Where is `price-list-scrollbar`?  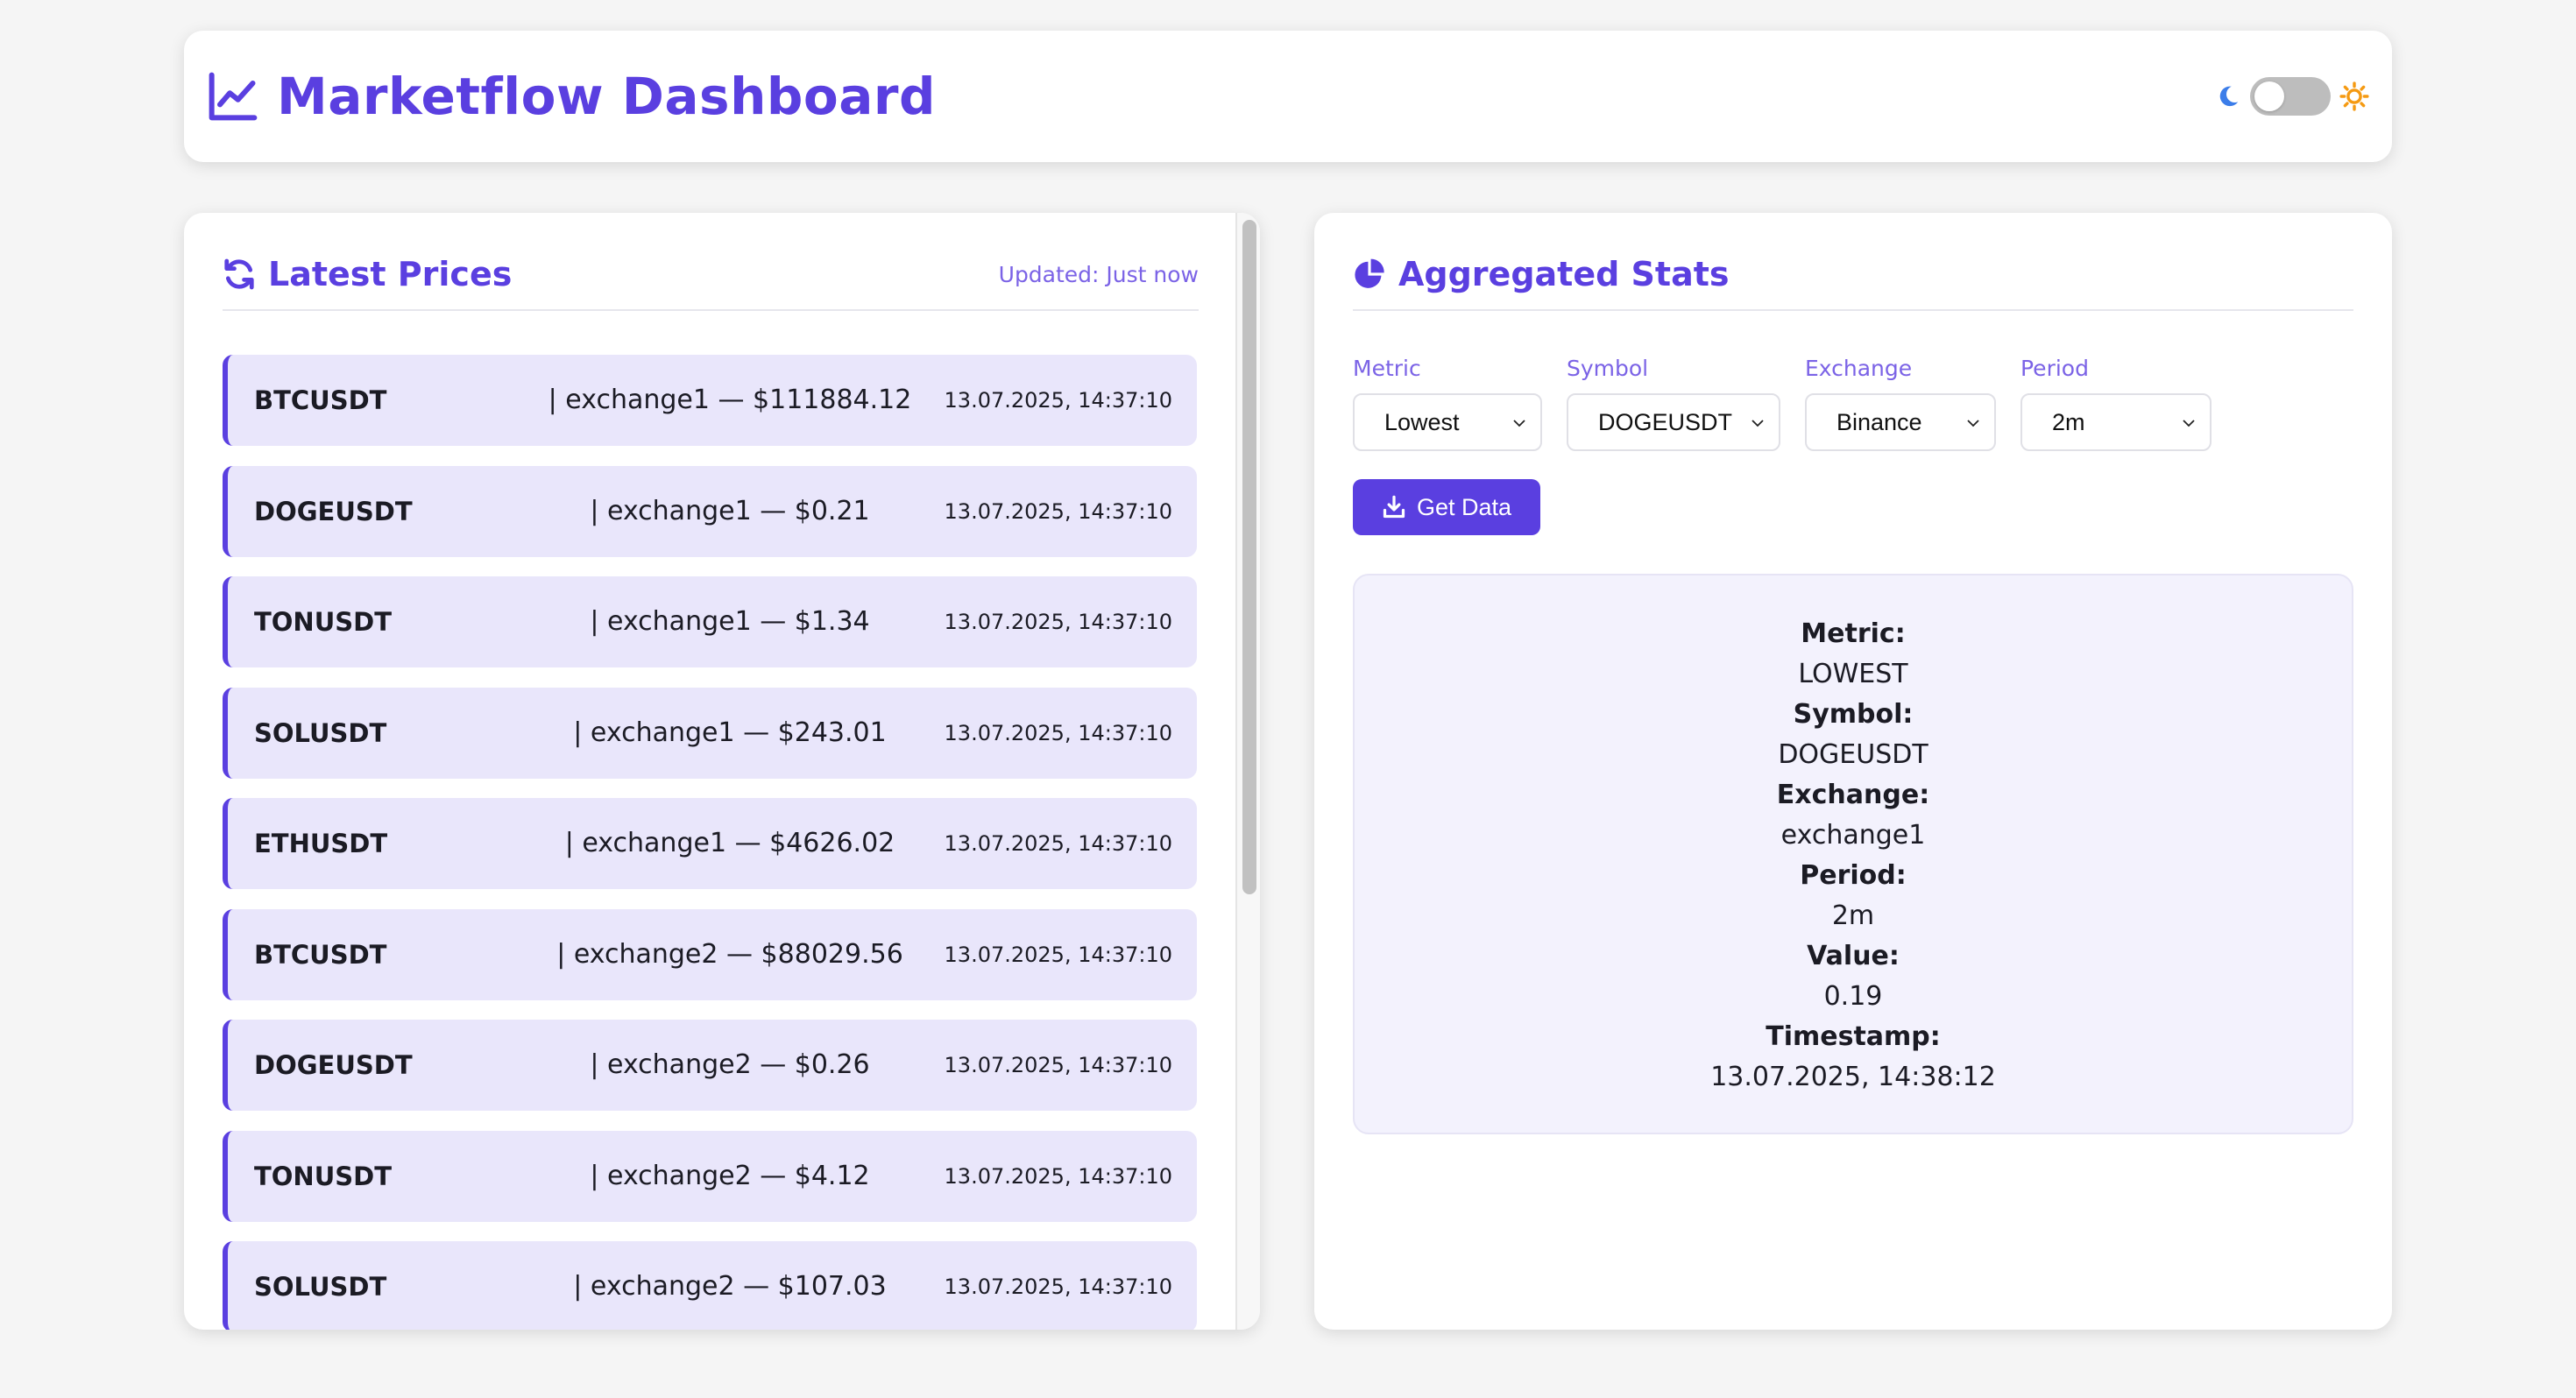 price-list-scrollbar is located at coordinates (1247, 771).